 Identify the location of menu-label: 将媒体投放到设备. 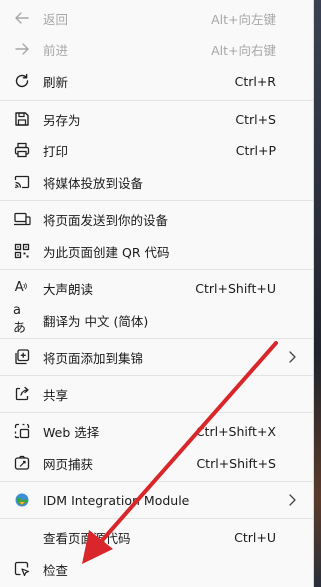
(93, 183).